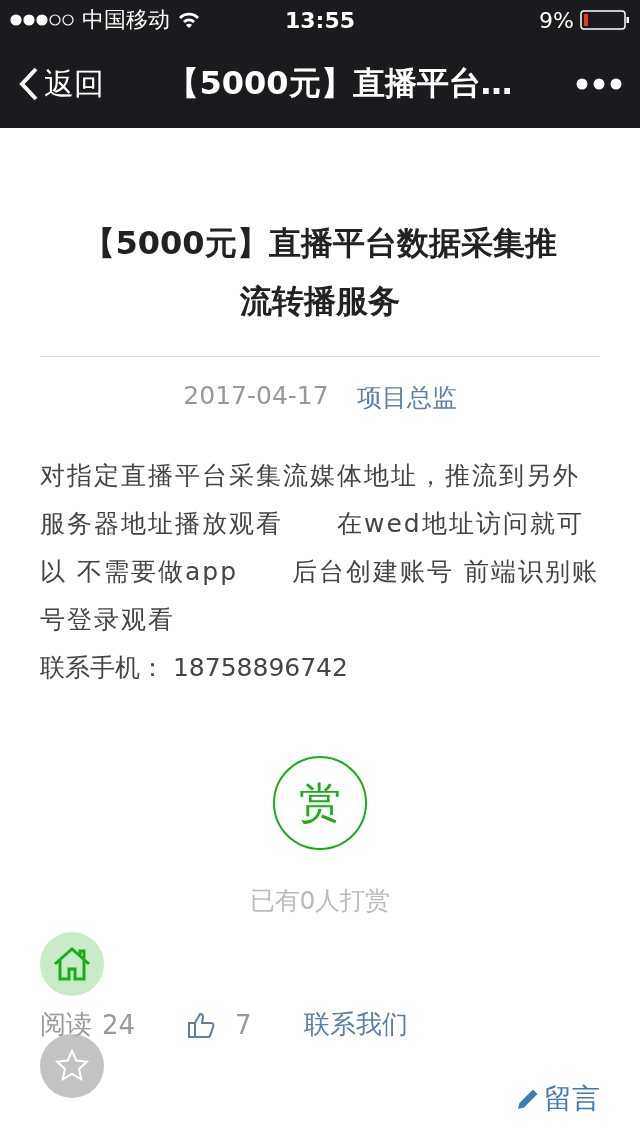 Image resolution: width=640 pixels, height=1136 pixels. What do you see at coordinates (556, 20) in the screenshot?
I see `battery-percent: 9%` at bounding box center [556, 20].